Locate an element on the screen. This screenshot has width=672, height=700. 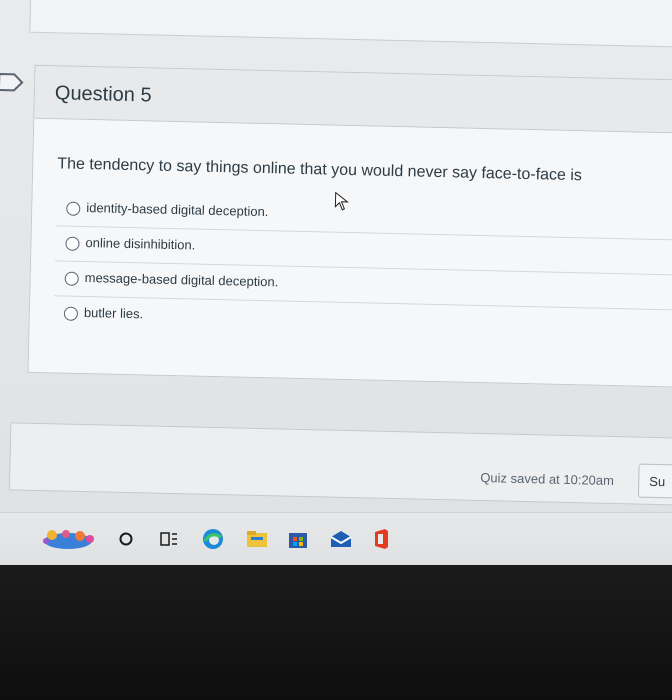
flag-question-icon is located at coordinates (12, 85).